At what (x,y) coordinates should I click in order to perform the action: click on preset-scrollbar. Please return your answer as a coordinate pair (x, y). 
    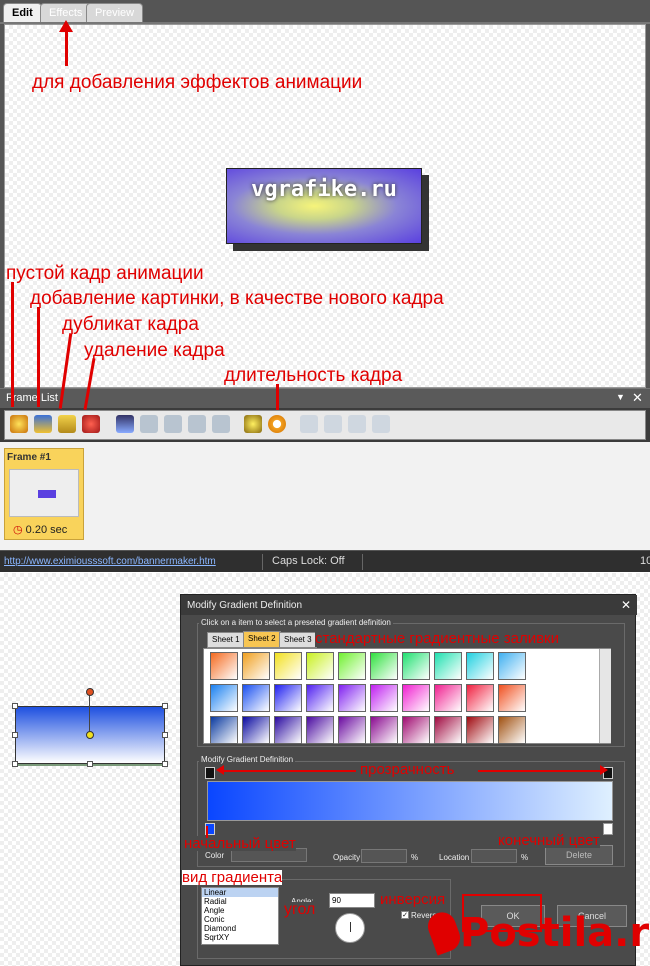
    Looking at the image, I should click on (605, 696).